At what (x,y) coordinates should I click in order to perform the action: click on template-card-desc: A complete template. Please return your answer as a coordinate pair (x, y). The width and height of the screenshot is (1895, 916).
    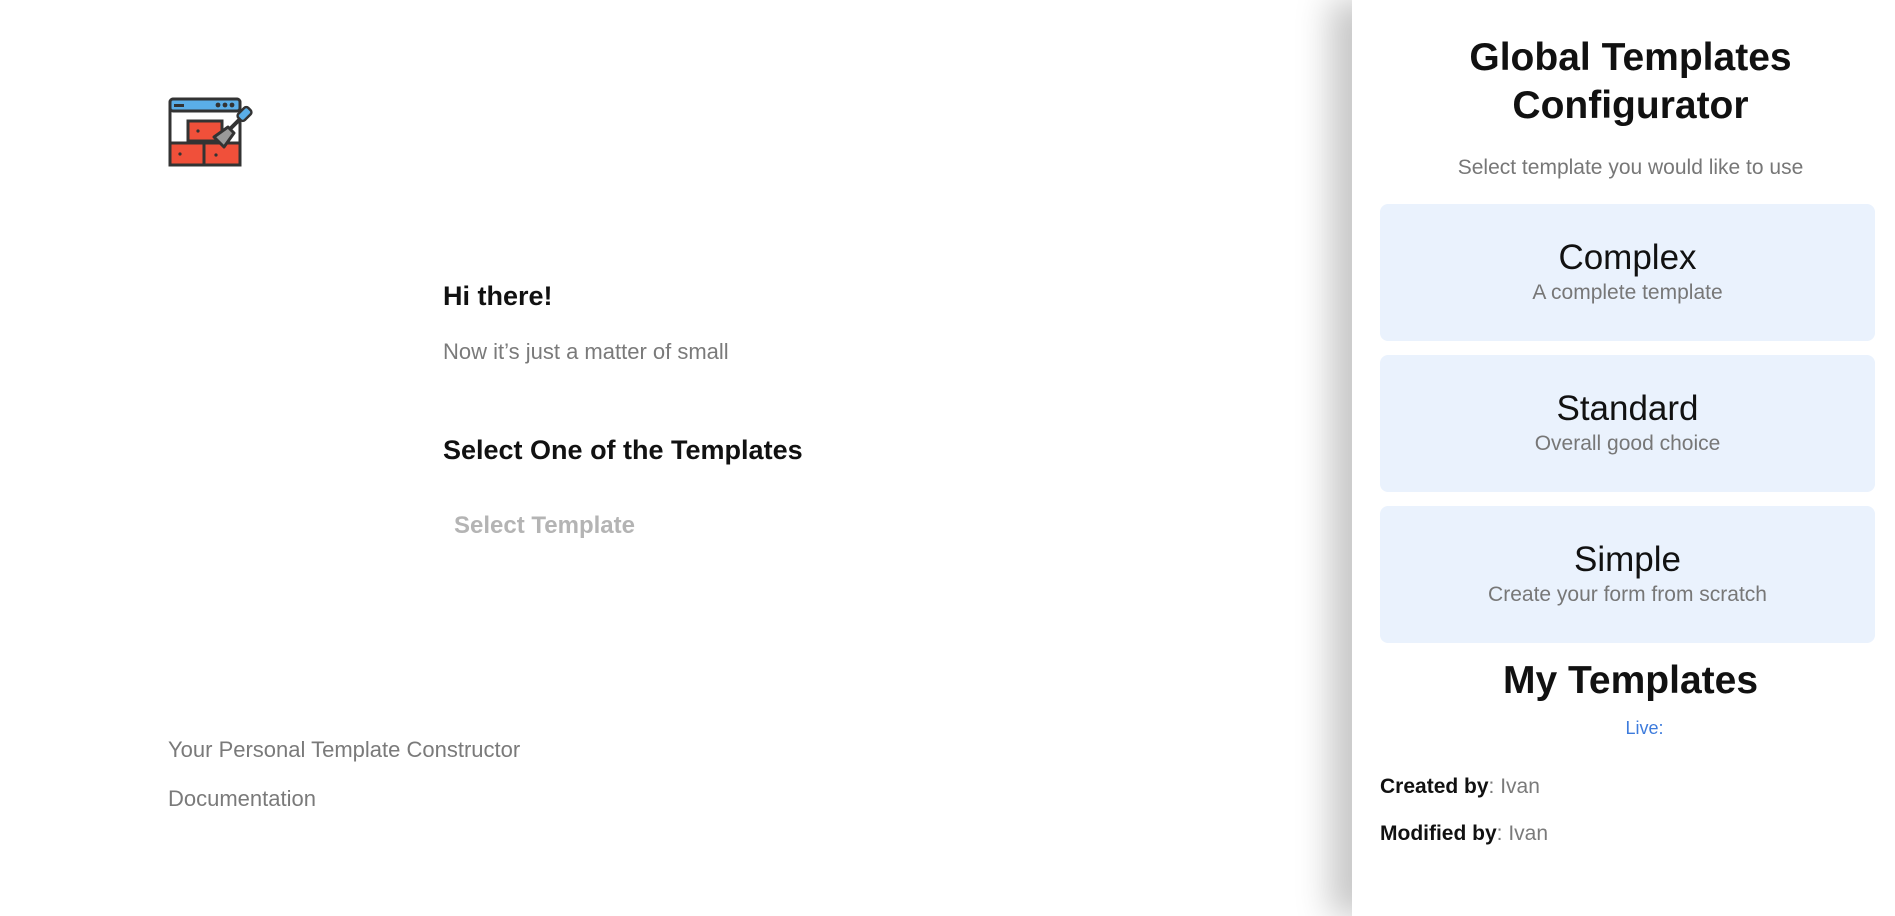
    Looking at the image, I should click on (1627, 292).